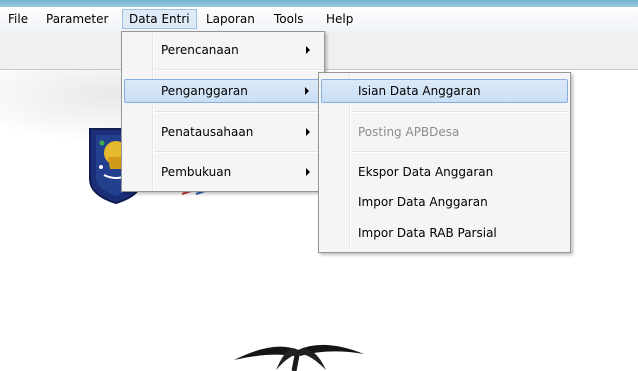 This screenshot has width=638, height=371. I want to click on menu-item-isian-data-anggaran: Isian Data Anggaran, so click(444, 91).